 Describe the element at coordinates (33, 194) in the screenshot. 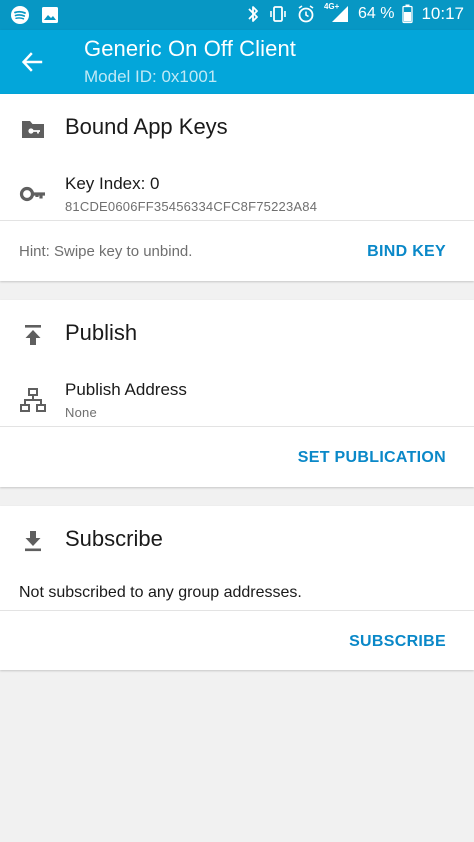

I see `key-icon` at that location.